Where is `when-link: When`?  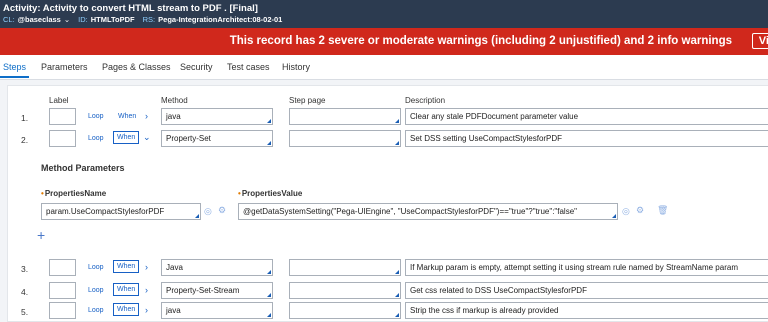
when-link: When is located at coordinates (127, 116).